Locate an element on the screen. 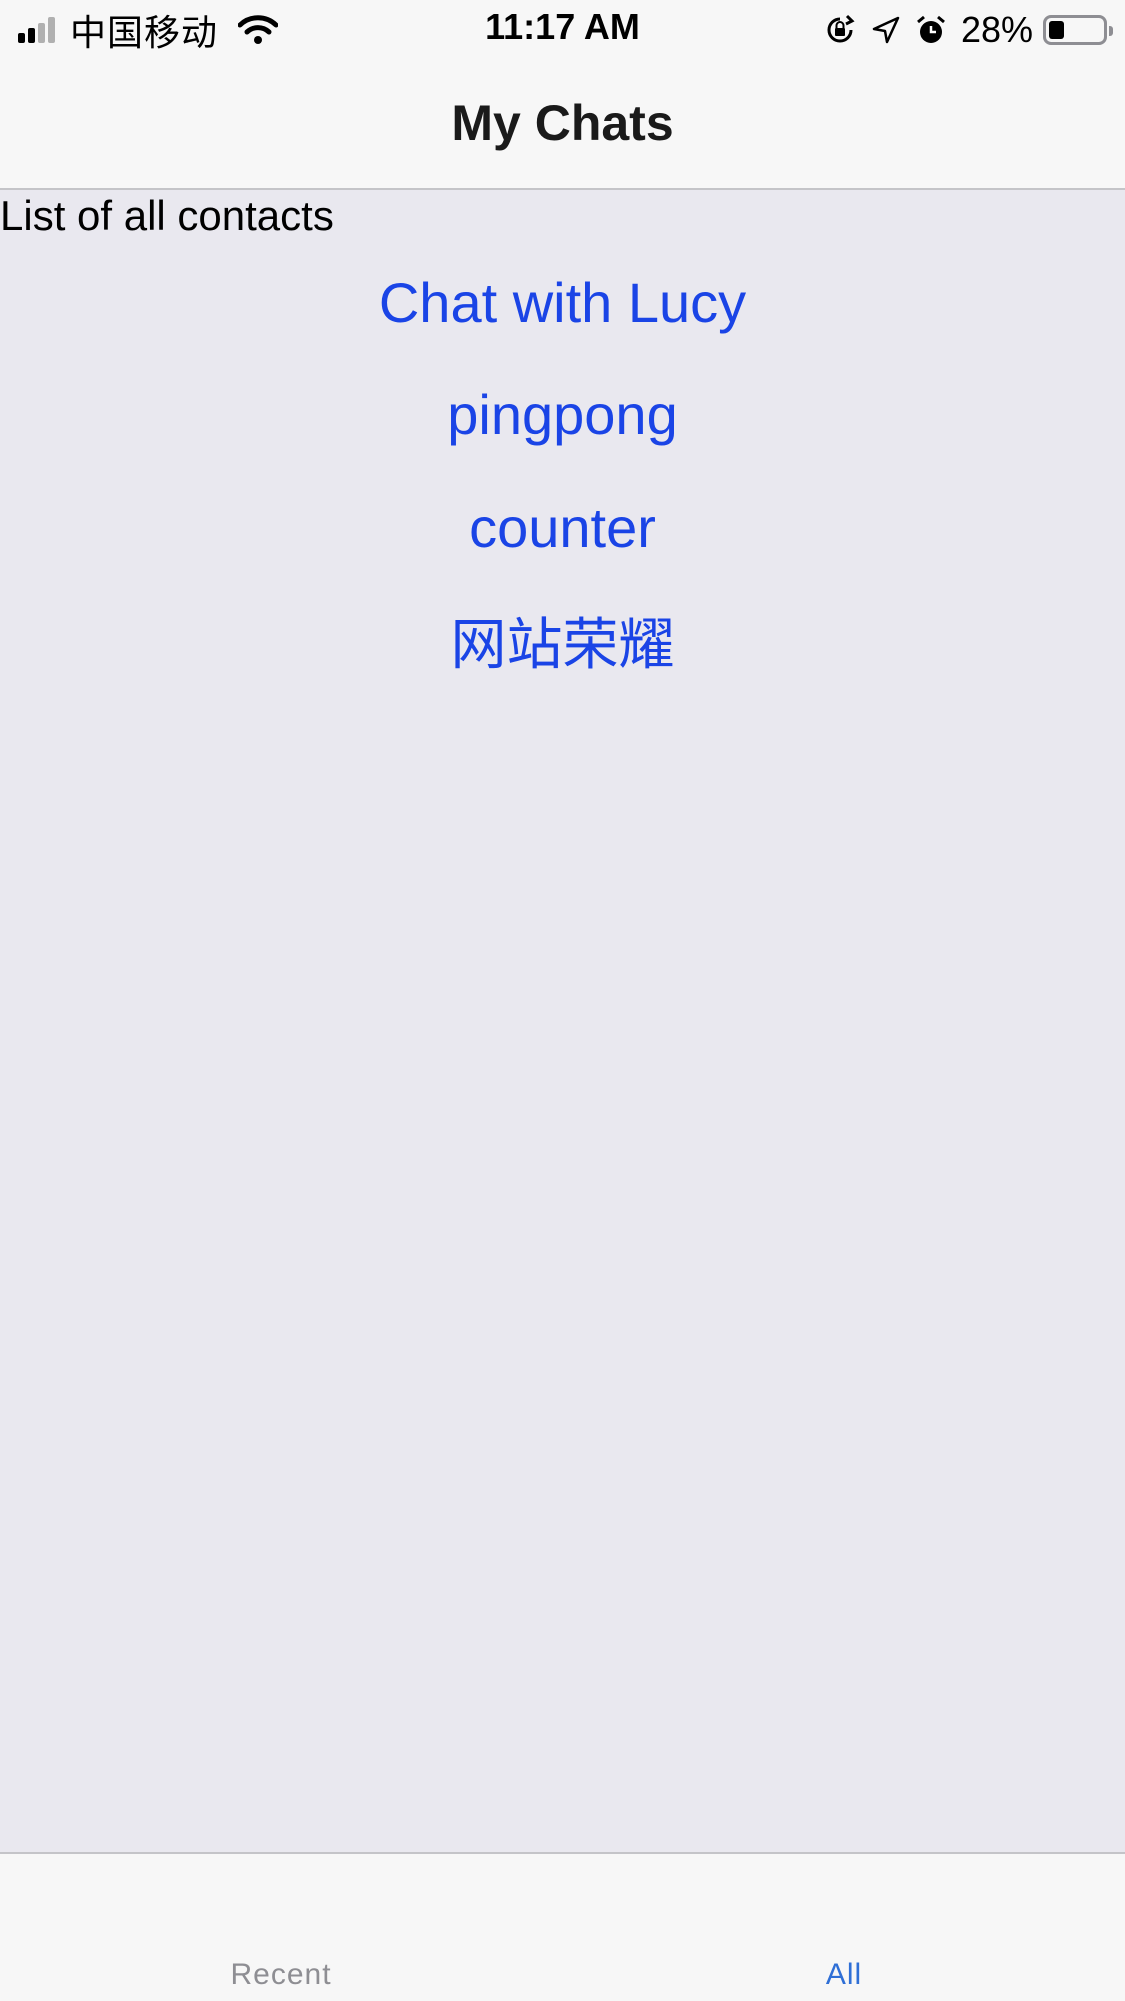 Image resolution: width=1125 pixels, height=2001 pixels. status-bar: 中国移动 11:17 AM 28% is located at coordinates (562, 30).